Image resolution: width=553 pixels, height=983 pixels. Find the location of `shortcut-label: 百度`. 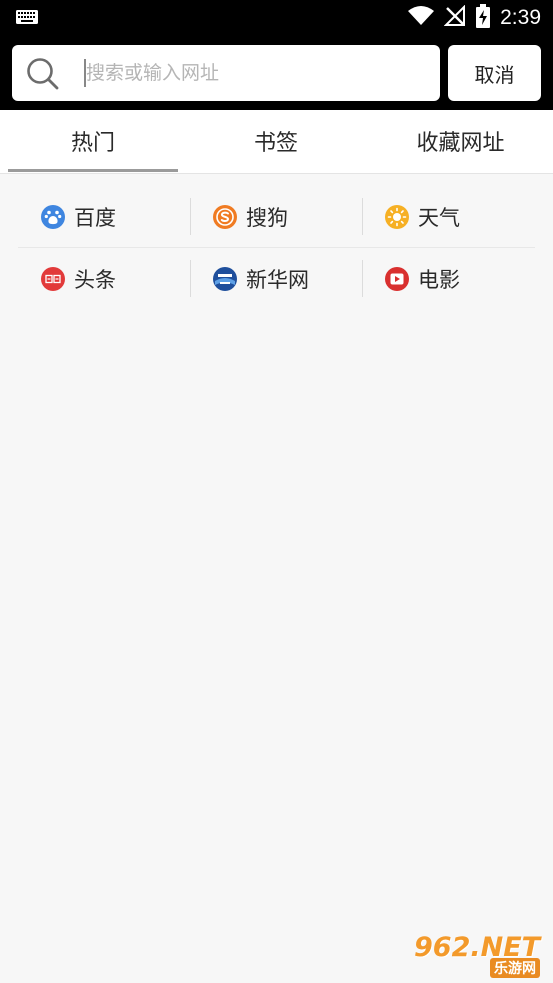

shortcut-label: 百度 is located at coordinates (95, 217).